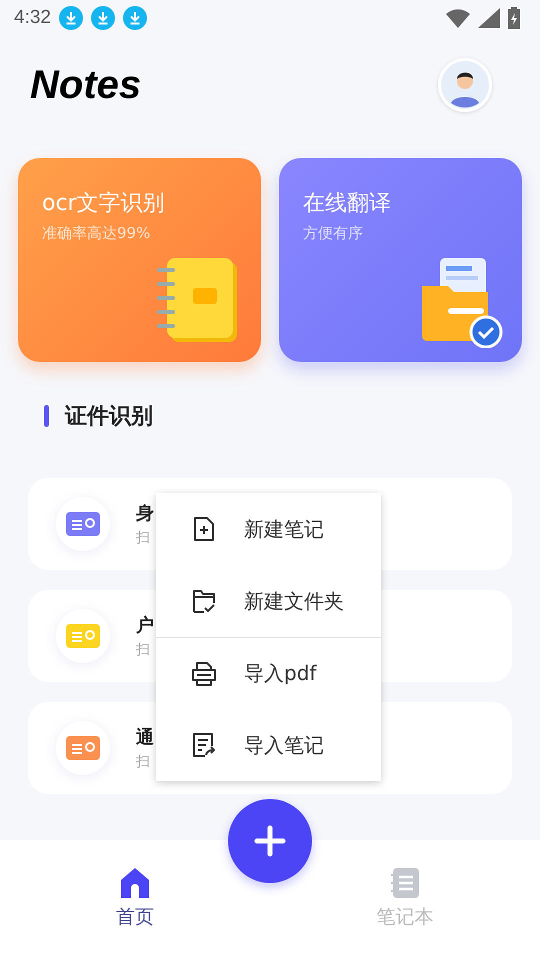  What do you see at coordinates (347, 204) in the screenshot?
I see `card-title: 在线翻译` at bounding box center [347, 204].